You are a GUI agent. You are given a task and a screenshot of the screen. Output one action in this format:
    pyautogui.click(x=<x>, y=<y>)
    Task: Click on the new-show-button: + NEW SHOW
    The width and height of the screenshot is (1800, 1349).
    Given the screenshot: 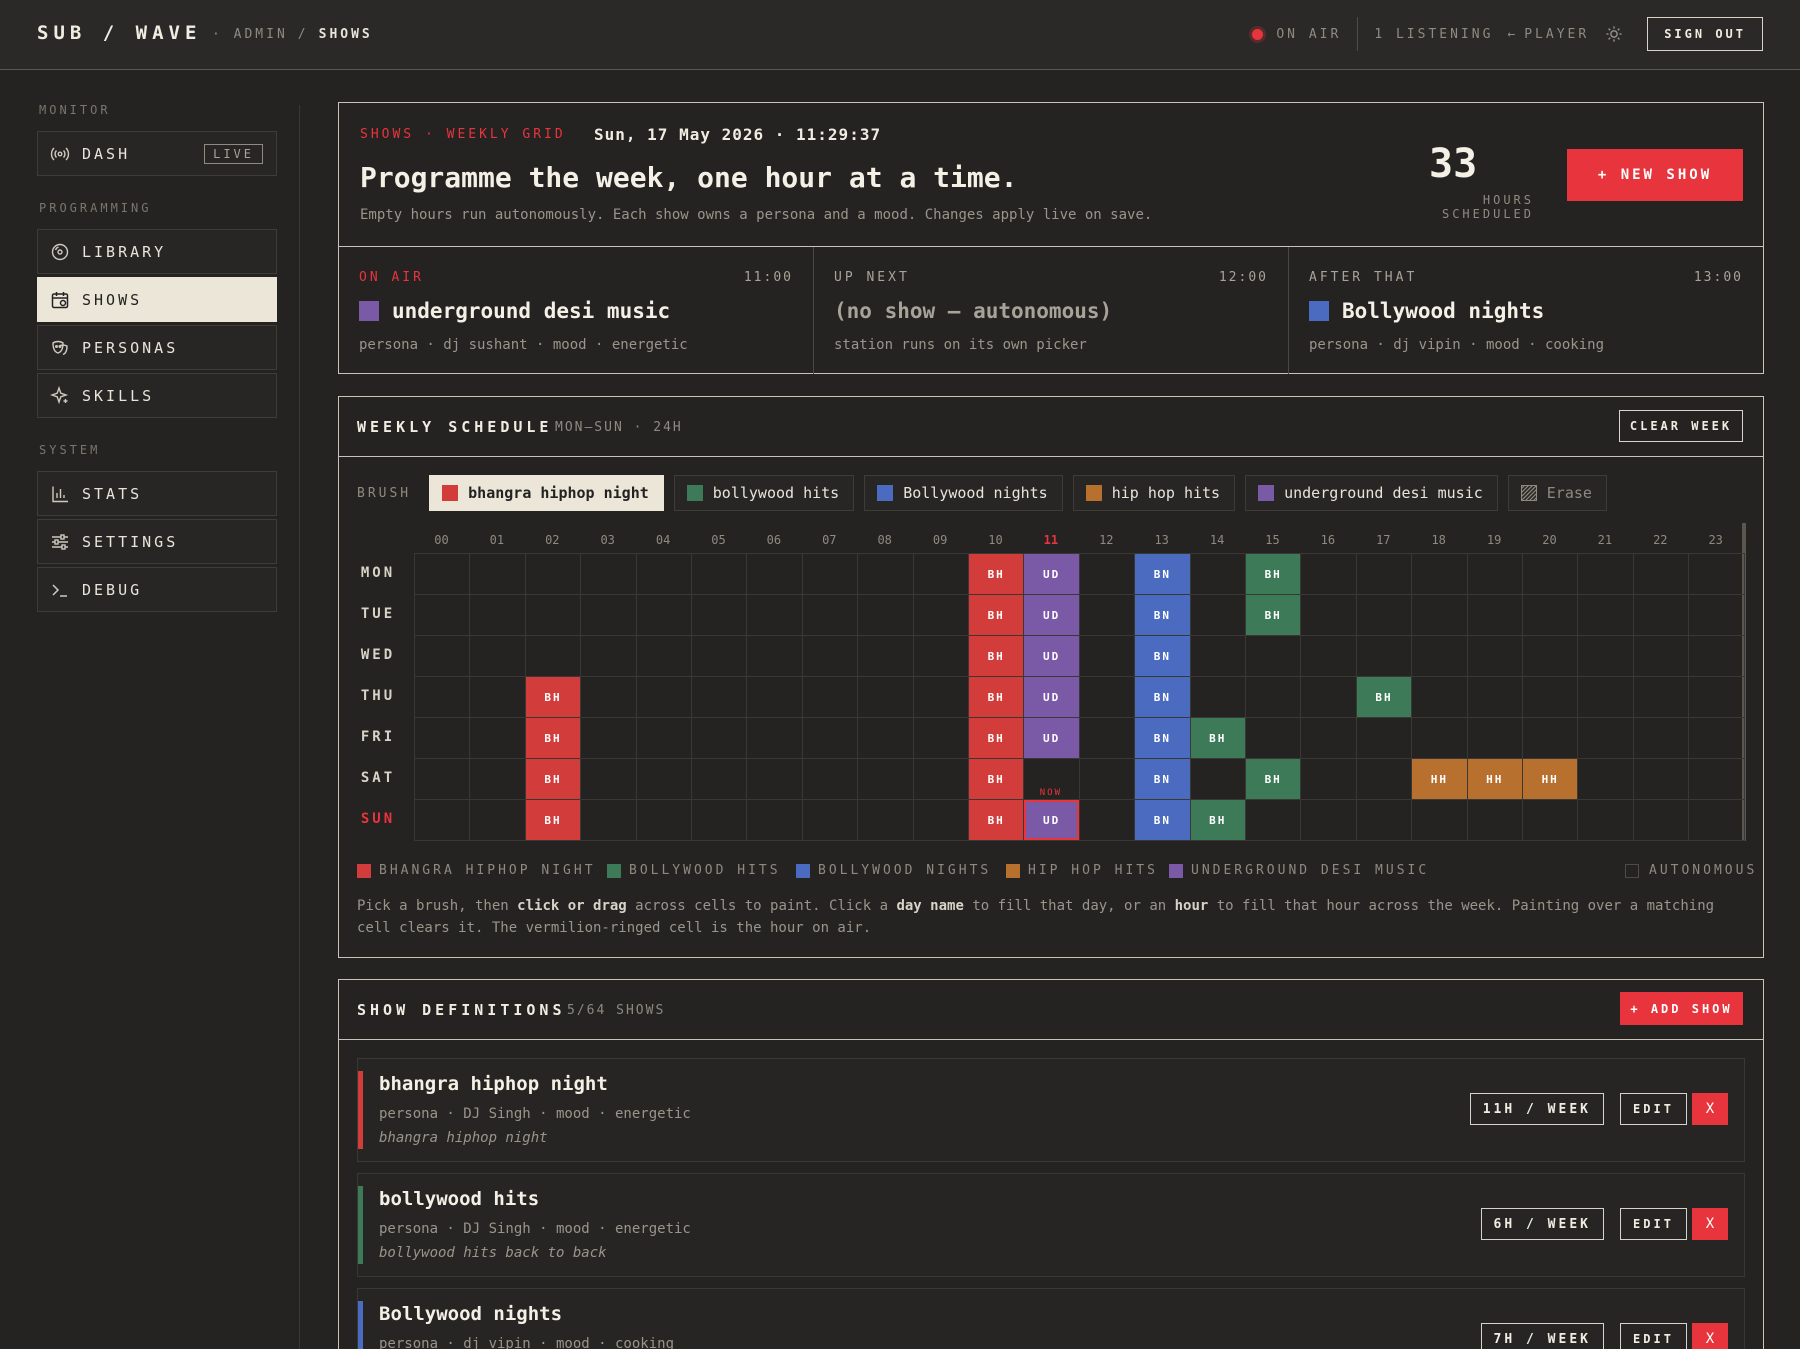 What is the action you would take?
    pyautogui.click(x=1655, y=175)
    